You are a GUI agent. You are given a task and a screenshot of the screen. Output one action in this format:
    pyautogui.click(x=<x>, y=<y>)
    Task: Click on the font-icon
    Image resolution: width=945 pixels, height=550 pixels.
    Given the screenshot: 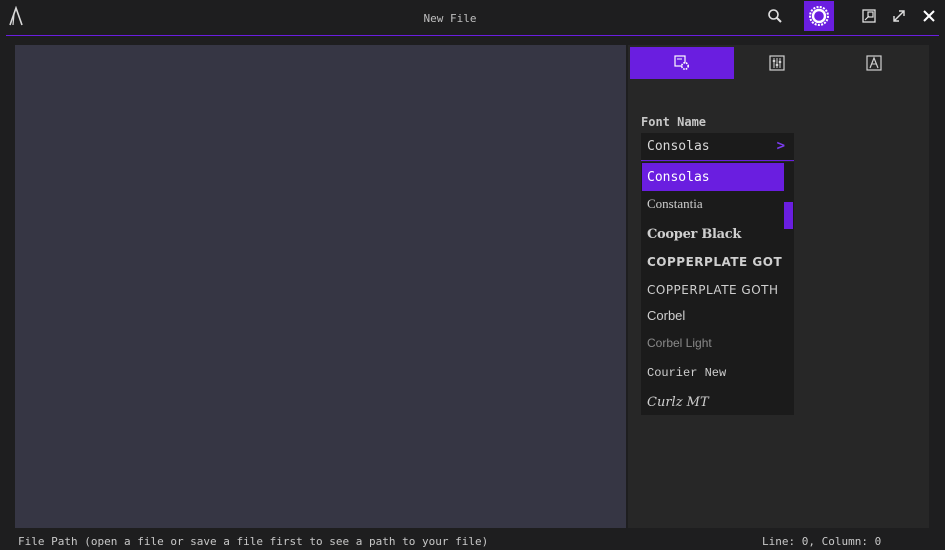 What is the action you would take?
    pyautogui.click(x=873, y=63)
    